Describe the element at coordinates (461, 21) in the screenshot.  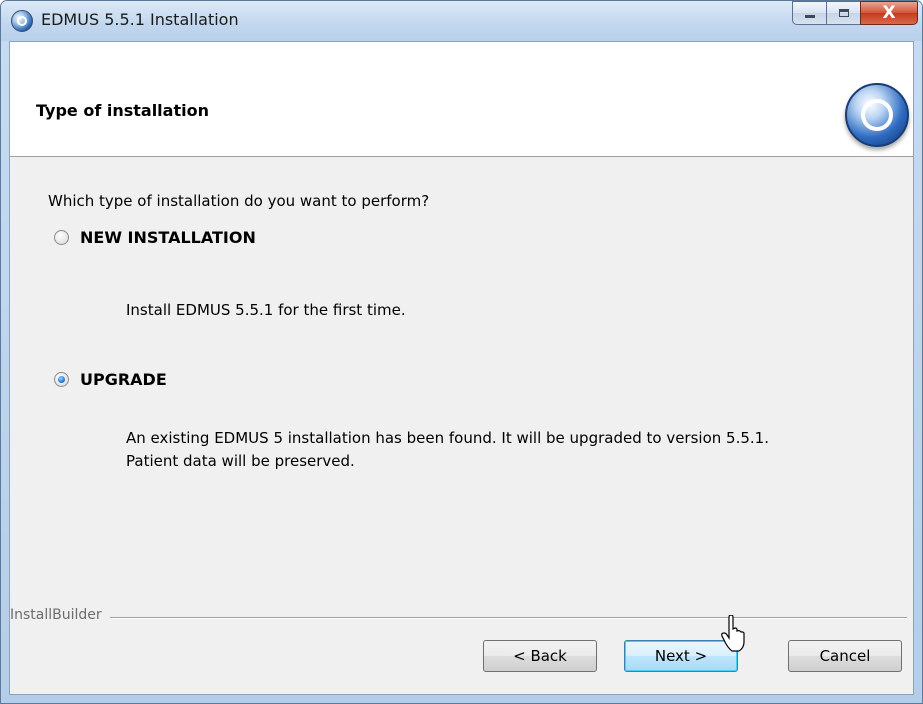
I see `title-bar: EDMUS 5.5.1 Installation X` at that location.